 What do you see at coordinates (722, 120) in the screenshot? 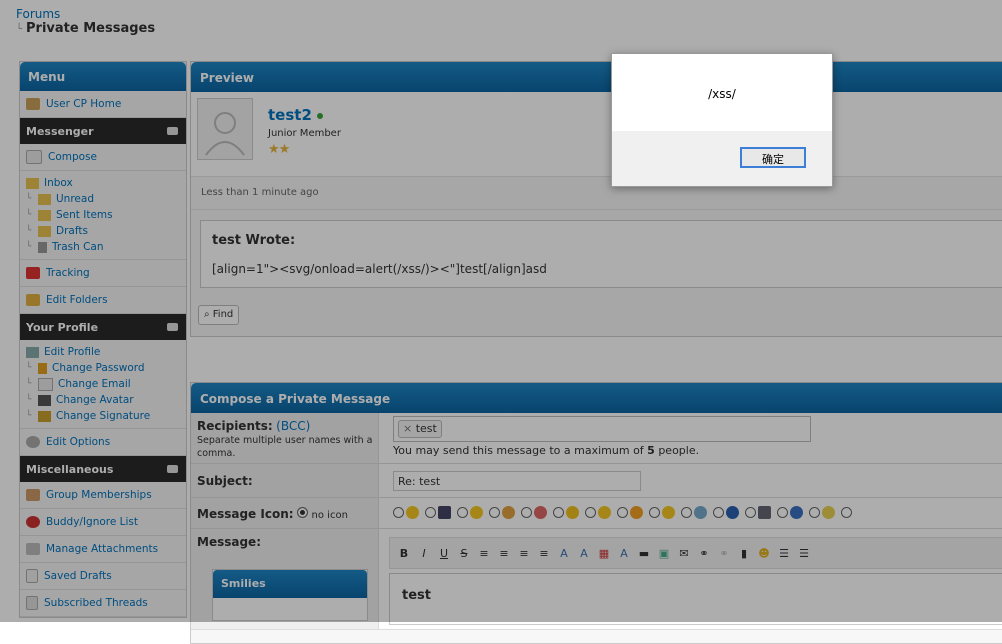
I see `alert-dialog: /xss/ 确定` at bounding box center [722, 120].